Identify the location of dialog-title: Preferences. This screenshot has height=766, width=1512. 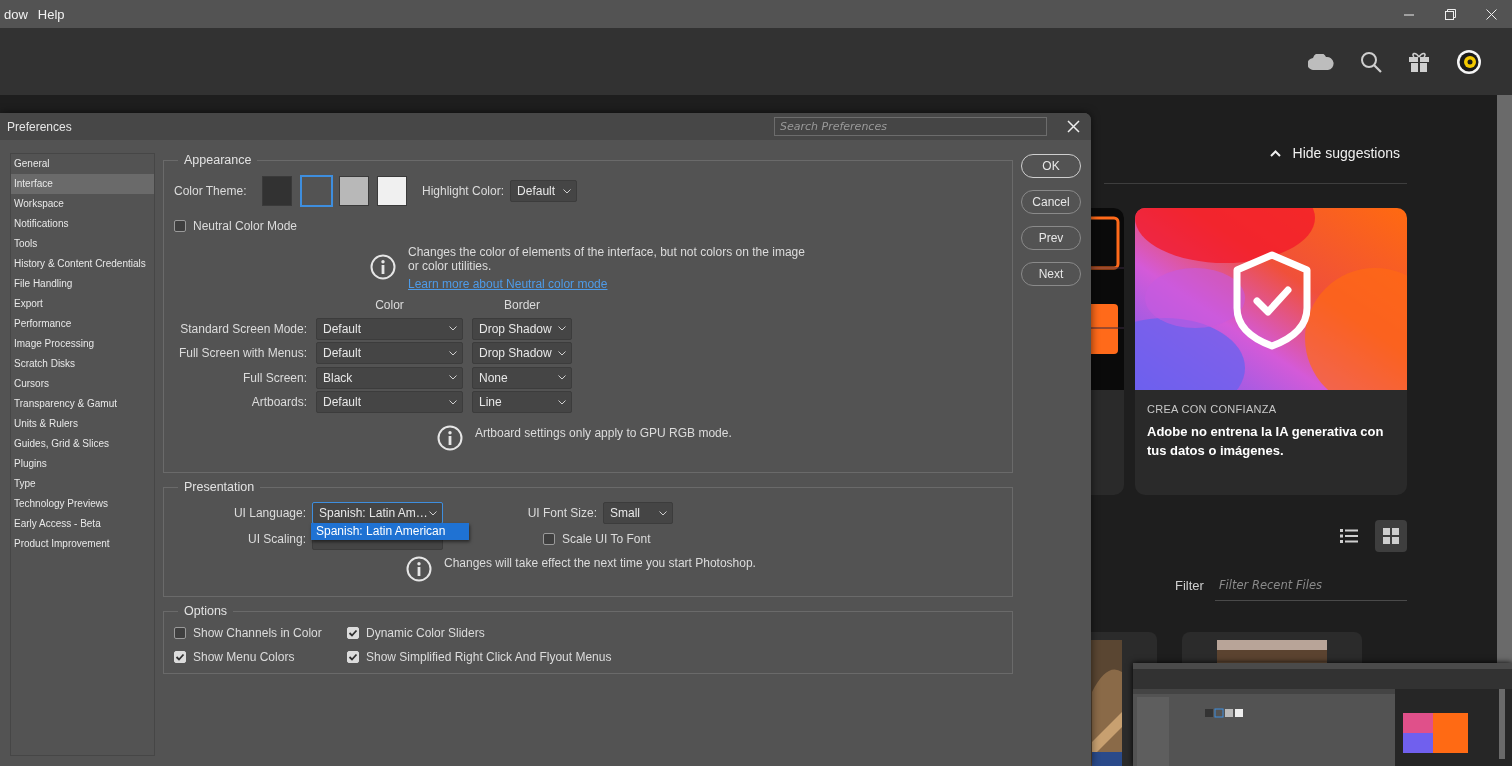
(39, 126).